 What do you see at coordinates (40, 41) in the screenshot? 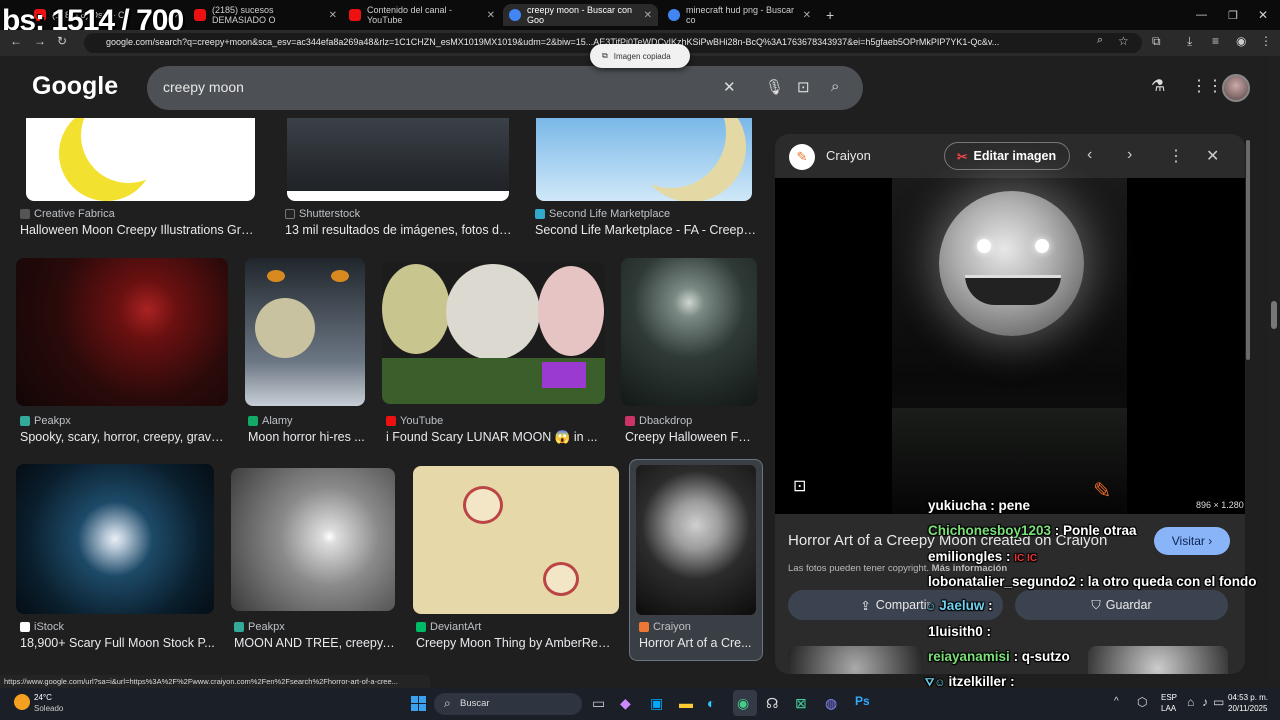
I see `forward-icon: →` at bounding box center [40, 41].